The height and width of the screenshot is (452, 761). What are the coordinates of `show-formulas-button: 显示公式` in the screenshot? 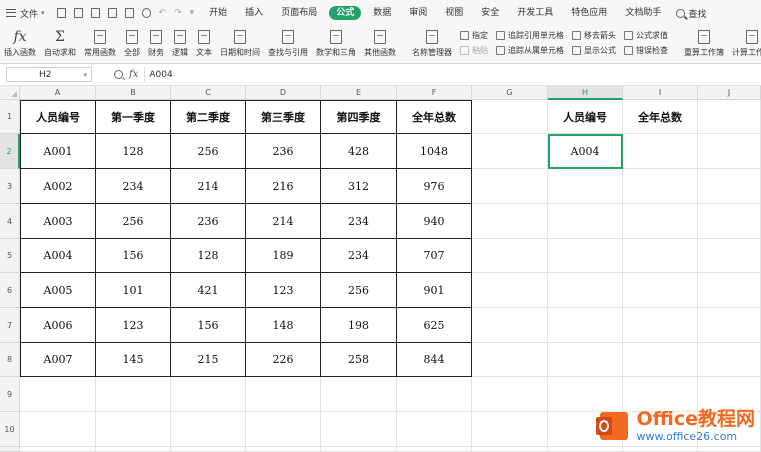 It's located at (594, 50).